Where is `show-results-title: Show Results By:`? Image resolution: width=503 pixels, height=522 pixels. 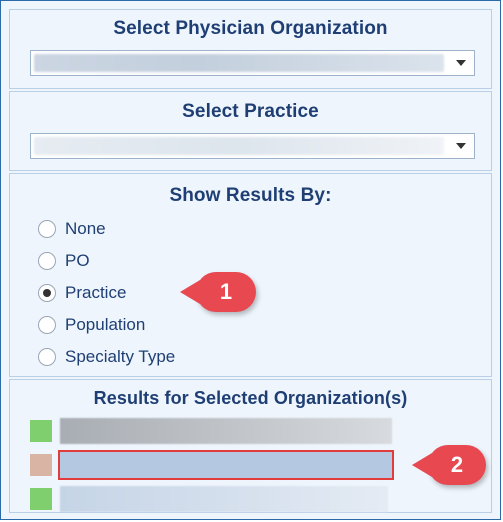 show-results-title: Show Results By: is located at coordinates (250, 195).